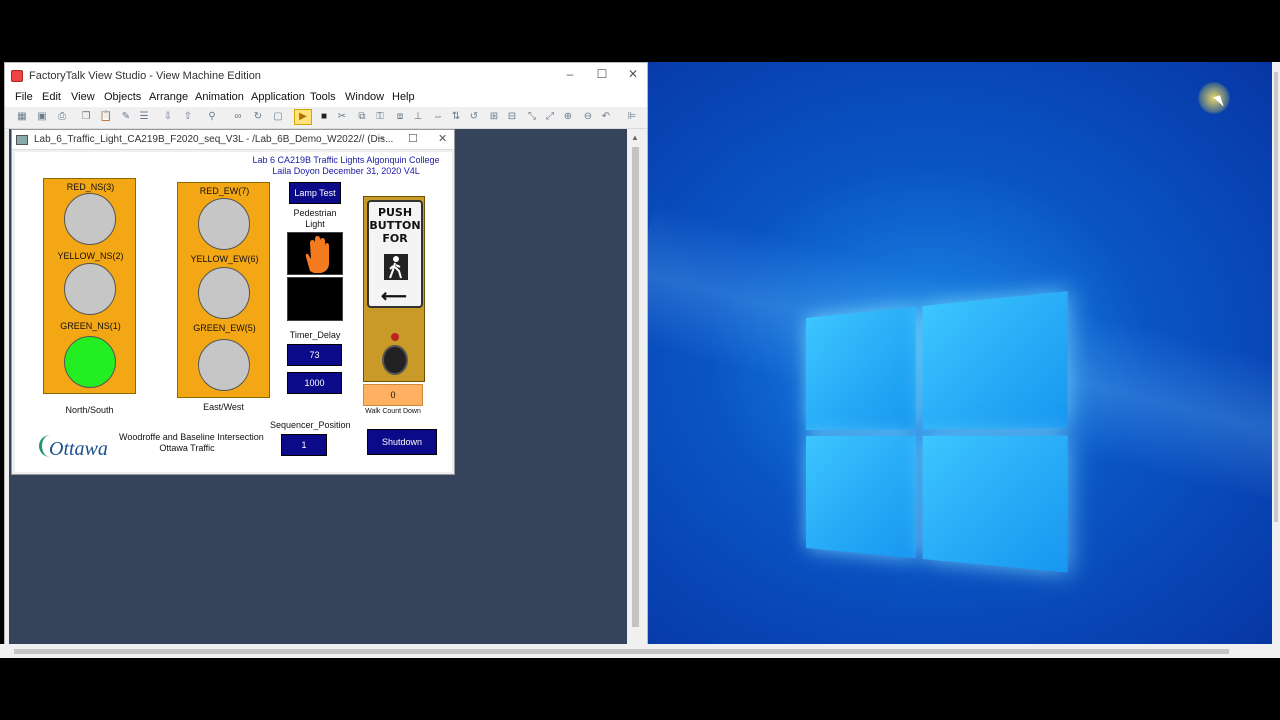 The height and width of the screenshot is (720, 1280). I want to click on green-ew-lamp, so click(224, 365).